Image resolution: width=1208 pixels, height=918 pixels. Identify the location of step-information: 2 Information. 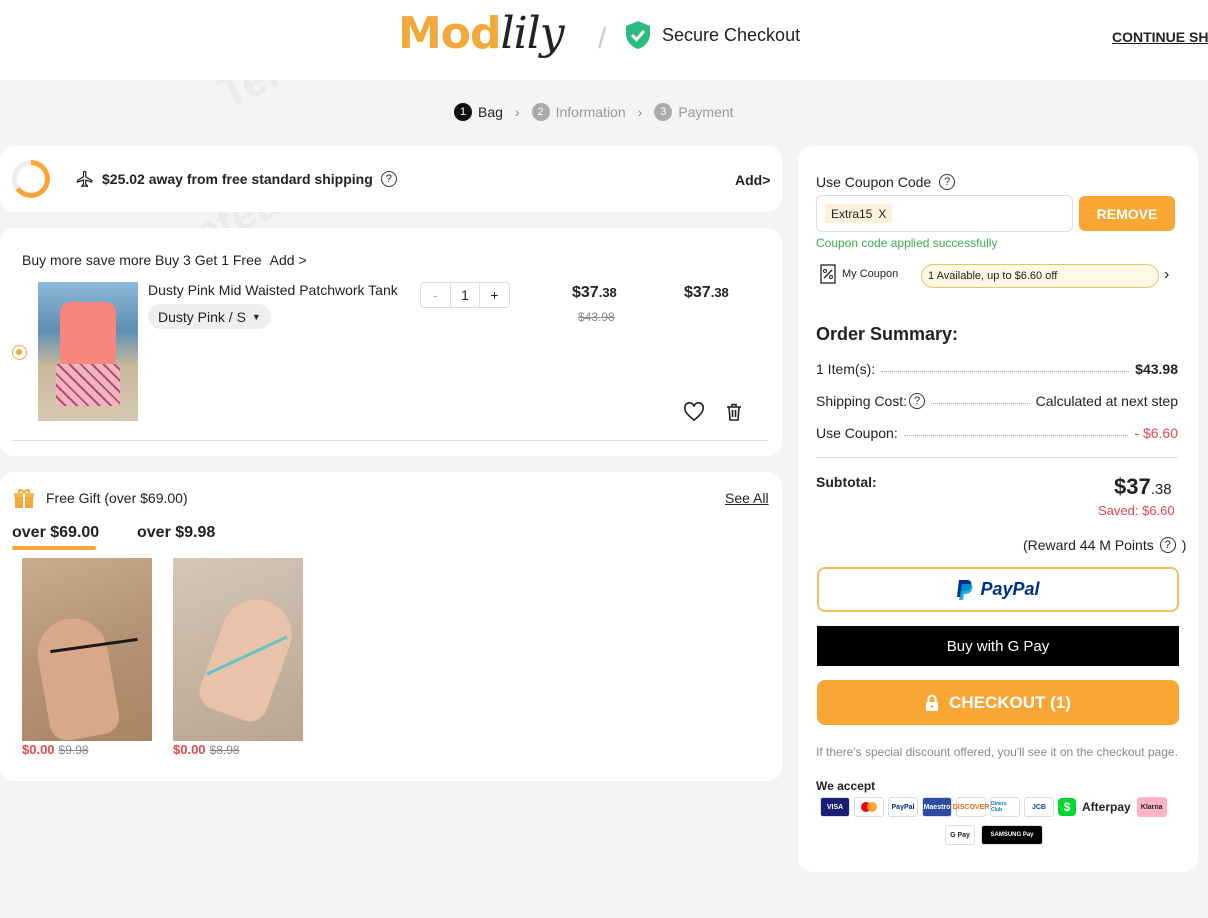
(578, 112).